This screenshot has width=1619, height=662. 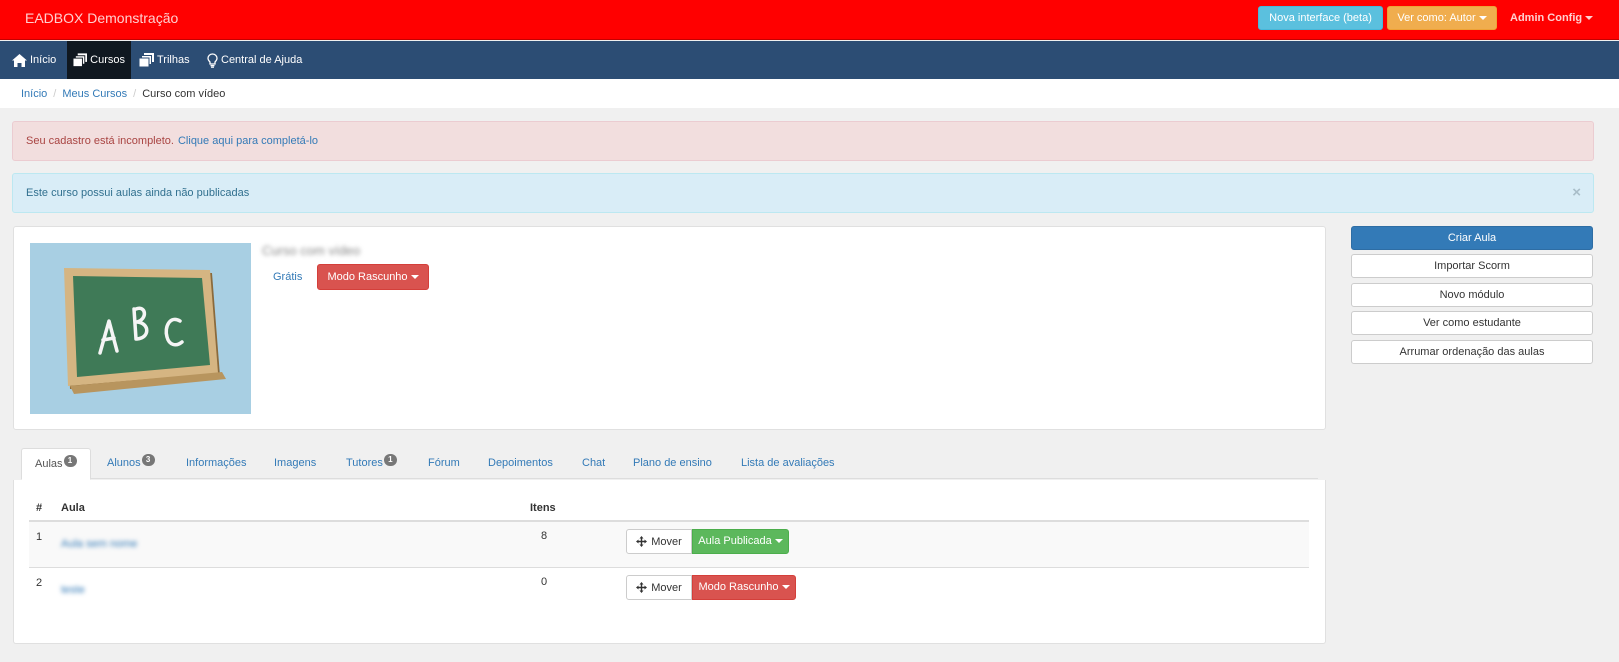 I want to click on course-price: Grátis, so click(x=287, y=277).